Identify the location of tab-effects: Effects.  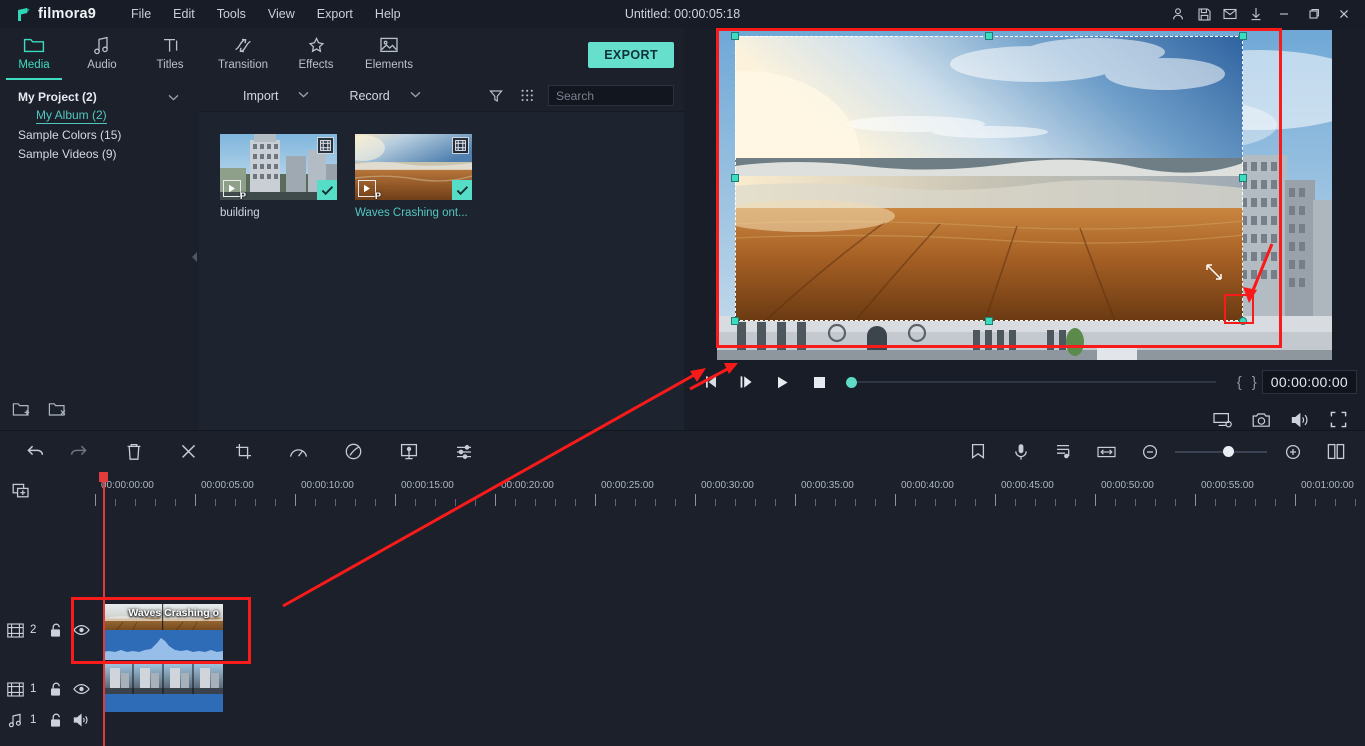
(316, 54).